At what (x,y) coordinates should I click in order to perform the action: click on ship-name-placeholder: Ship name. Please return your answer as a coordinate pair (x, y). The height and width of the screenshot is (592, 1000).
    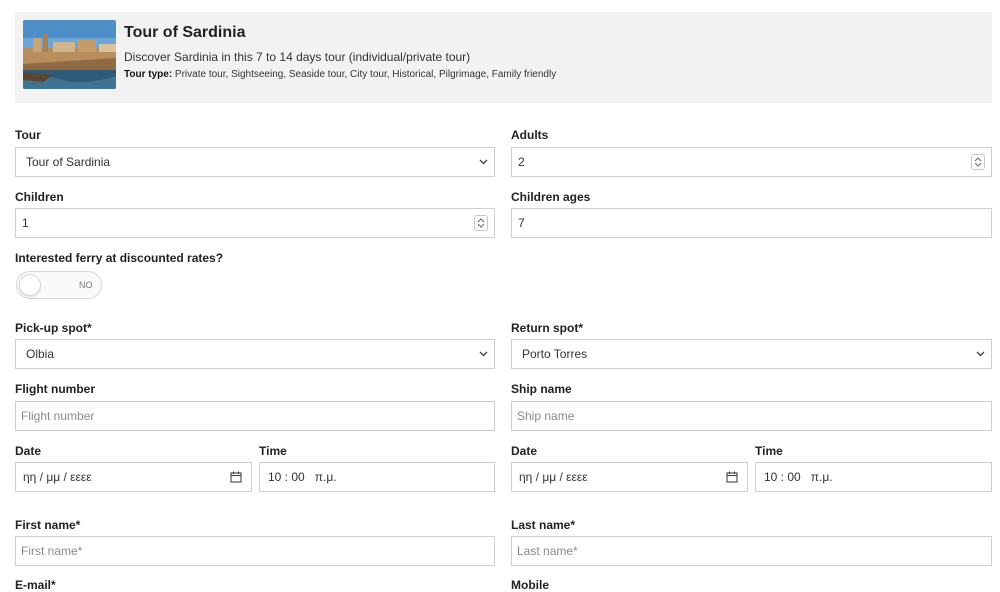
    Looking at the image, I should click on (546, 416).